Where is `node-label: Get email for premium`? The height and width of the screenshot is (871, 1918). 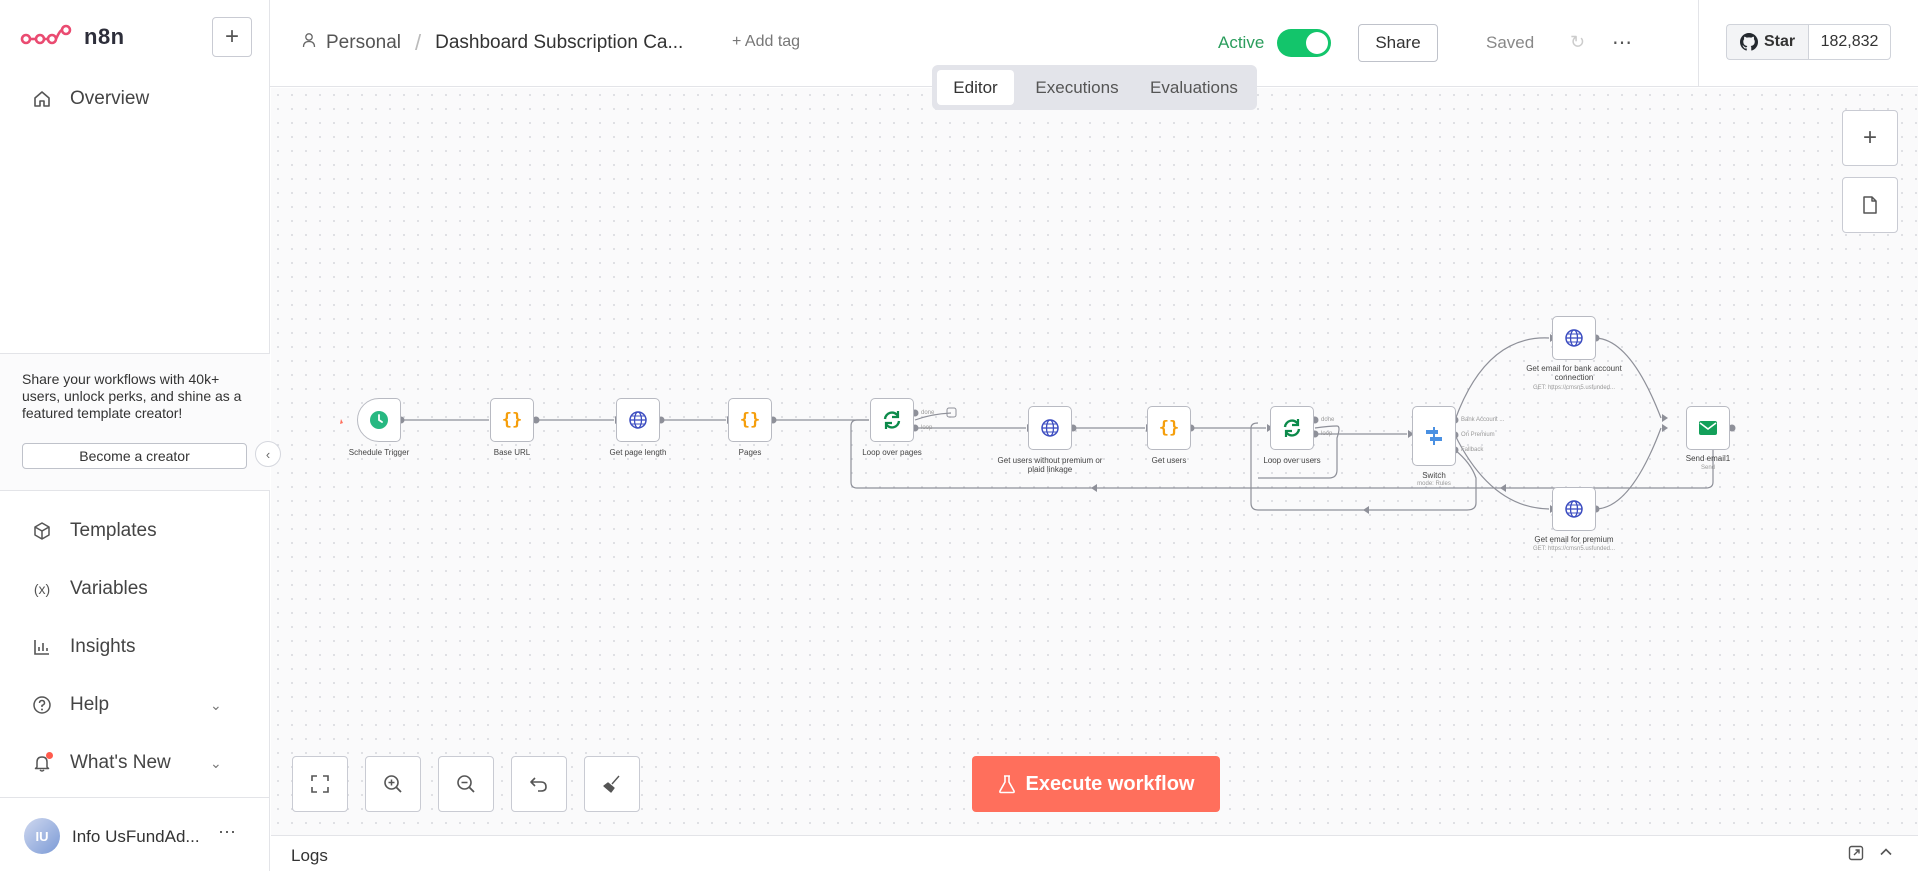 node-label: Get email for premium is located at coordinates (1574, 539).